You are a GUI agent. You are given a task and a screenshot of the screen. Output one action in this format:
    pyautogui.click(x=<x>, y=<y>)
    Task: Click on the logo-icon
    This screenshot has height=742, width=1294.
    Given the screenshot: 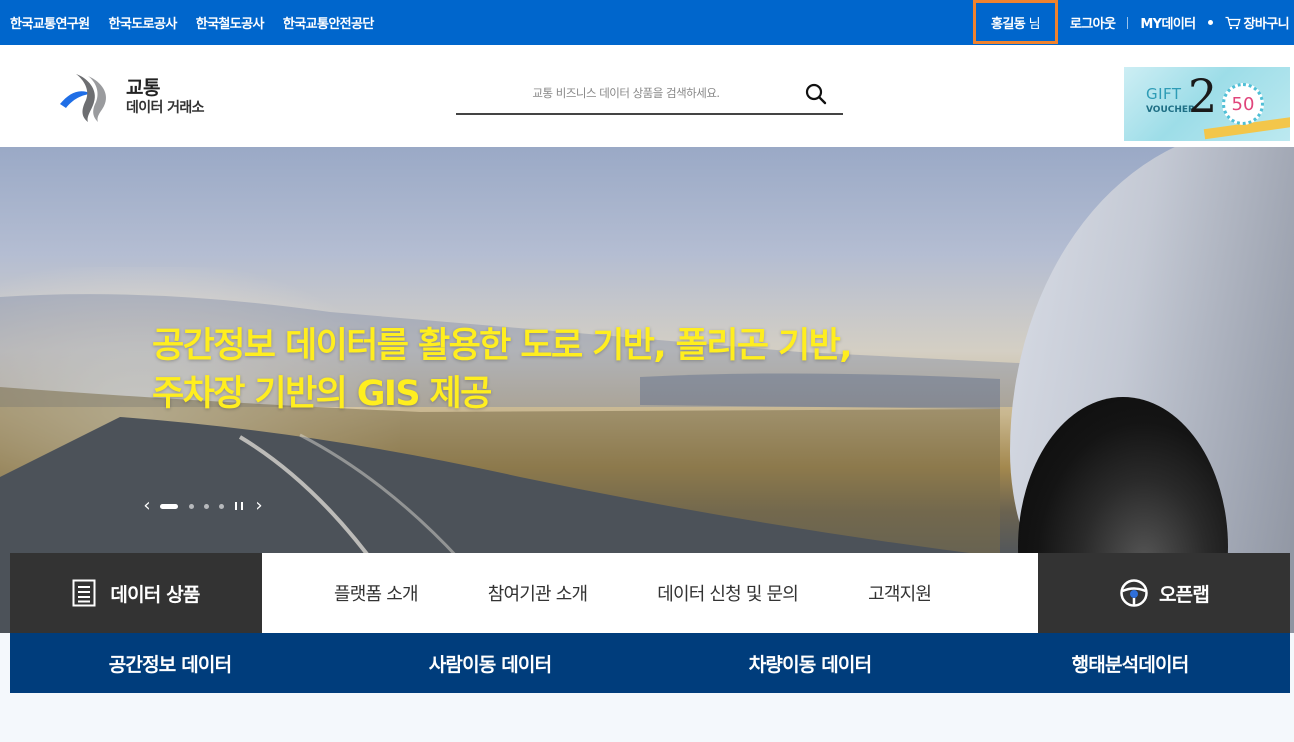 What is the action you would take?
    pyautogui.click(x=83, y=98)
    